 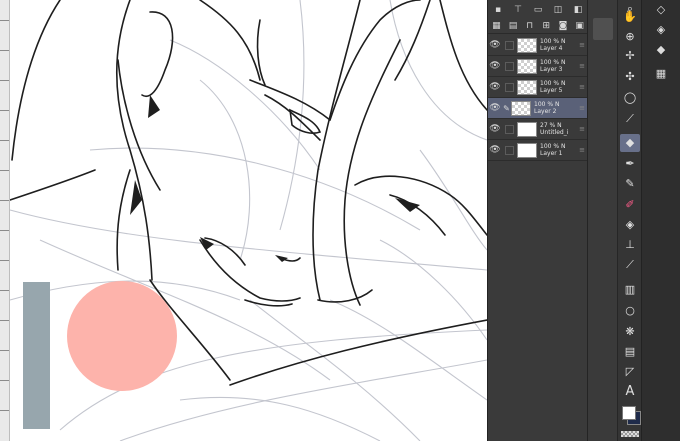 What do you see at coordinates (551, 153) in the screenshot?
I see `layer-name: Layer 1` at bounding box center [551, 153].